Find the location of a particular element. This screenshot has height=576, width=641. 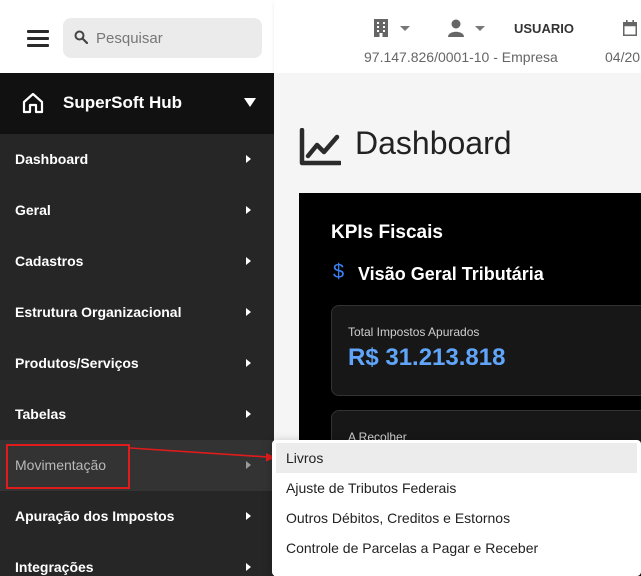

kpi-subtitle: Visão Geral Tributária is located at coordinates (451, 274).